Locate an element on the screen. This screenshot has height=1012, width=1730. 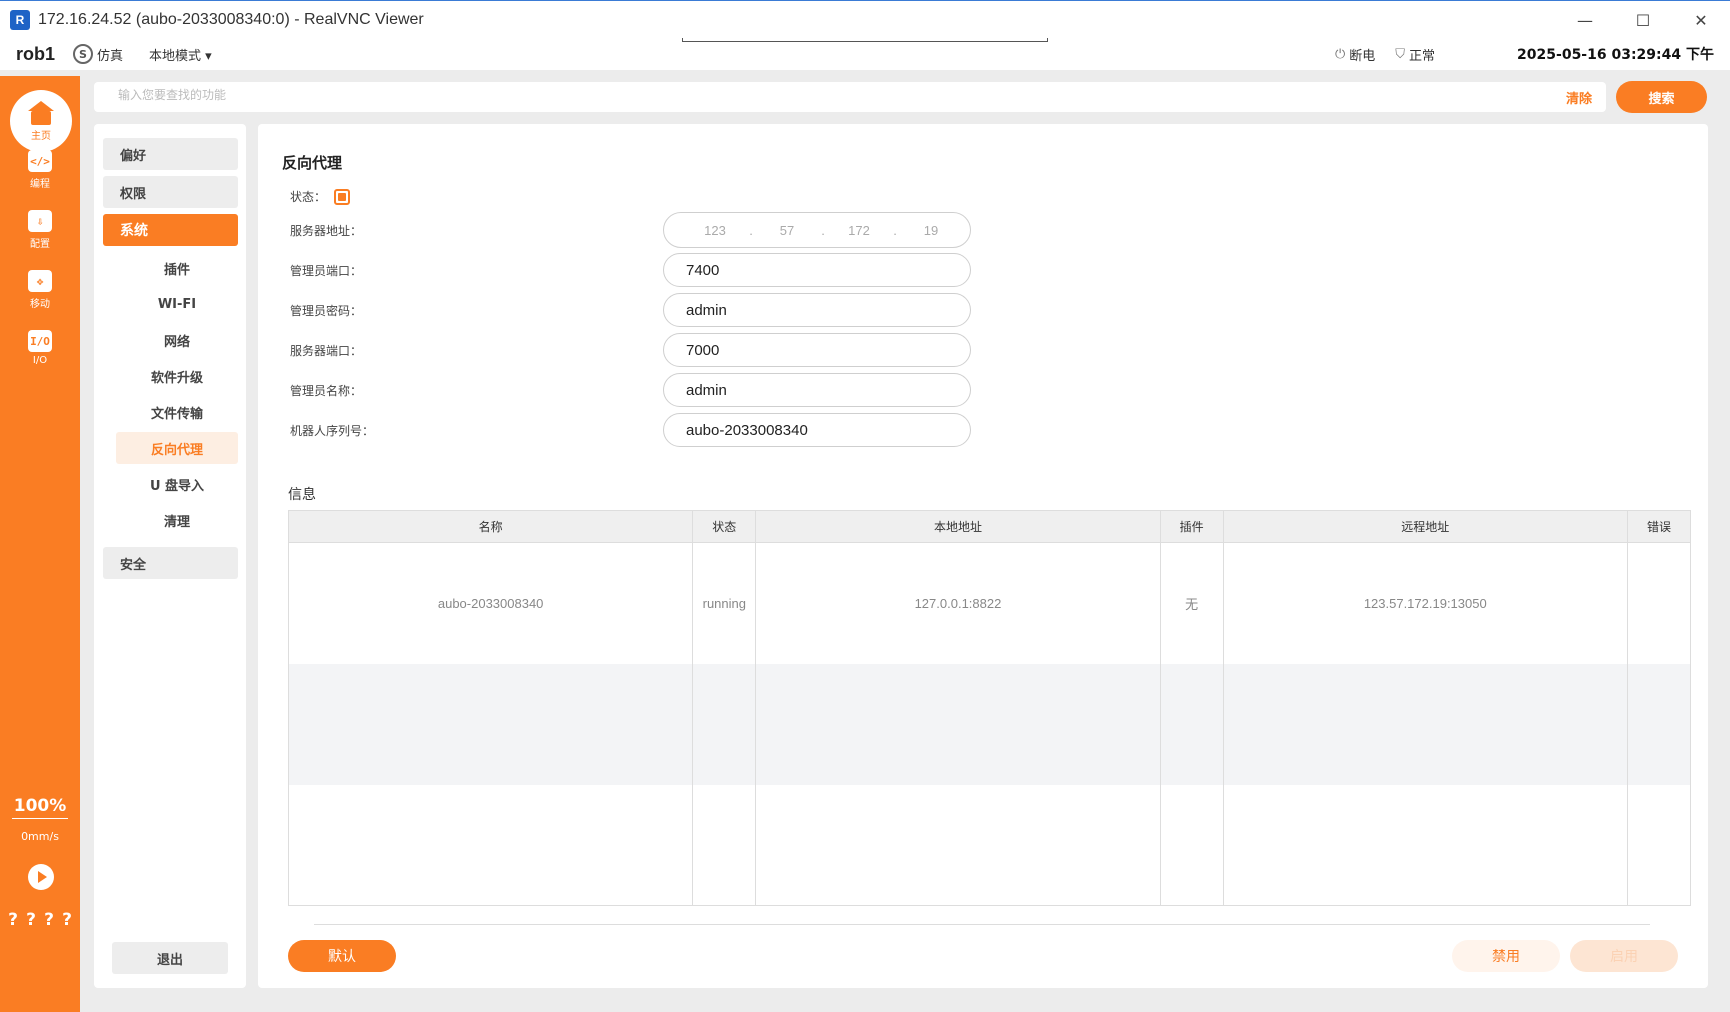
top-divider is located at coordinates (865, 40).